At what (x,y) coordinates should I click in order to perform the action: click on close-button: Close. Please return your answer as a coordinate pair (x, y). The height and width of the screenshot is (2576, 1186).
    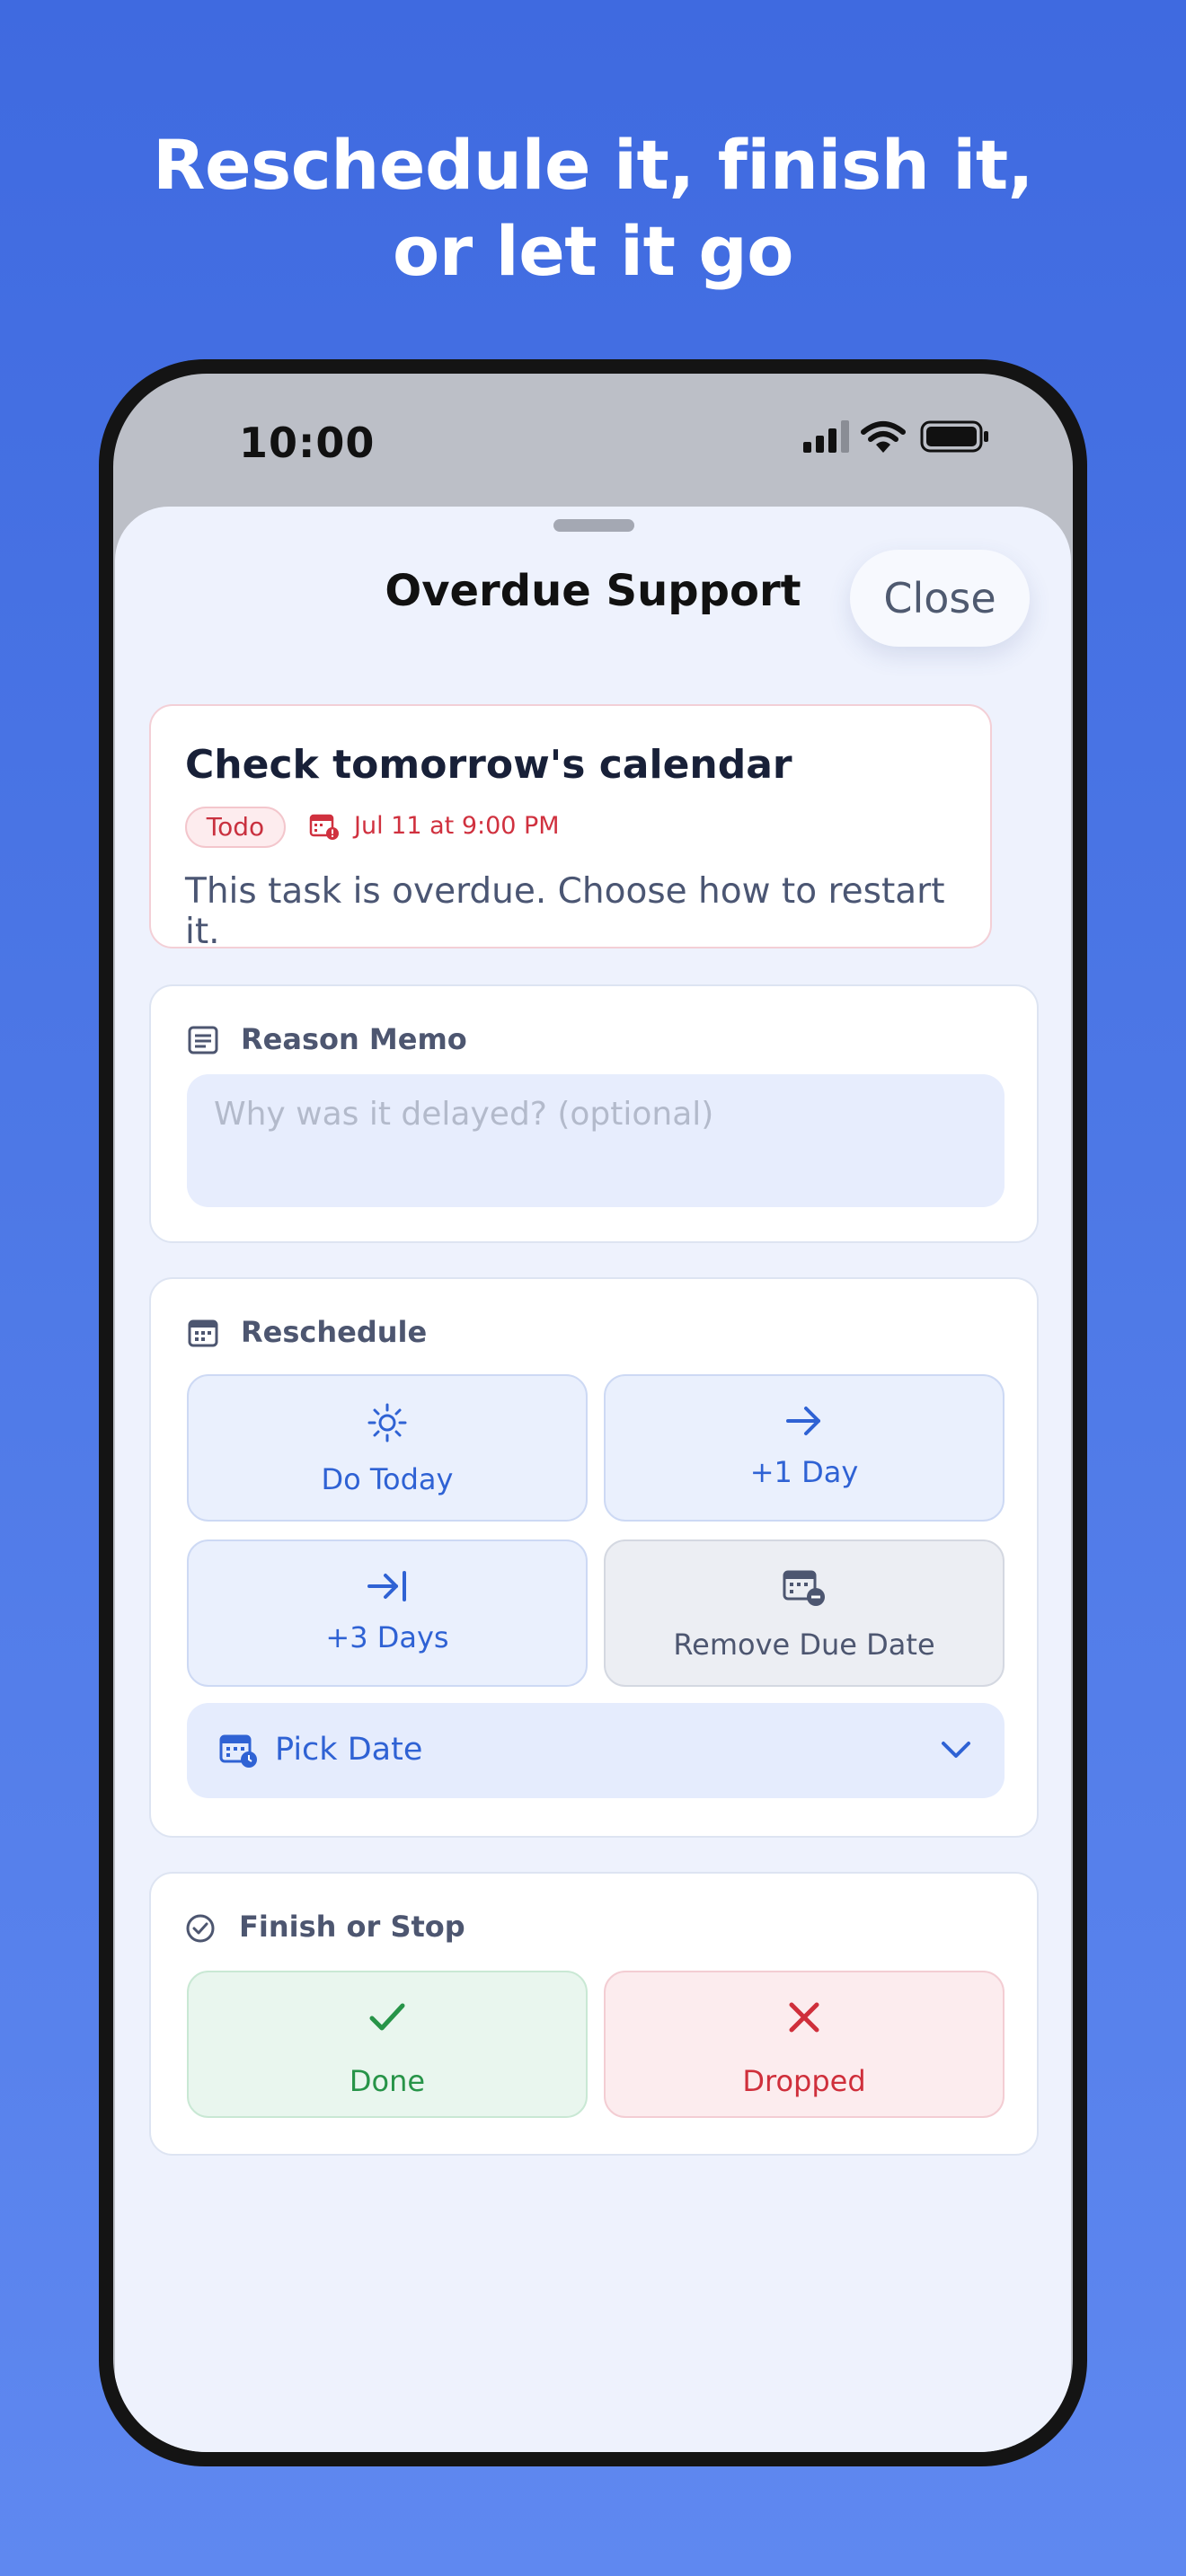
    Looking at the image, I should click on (940, 598).